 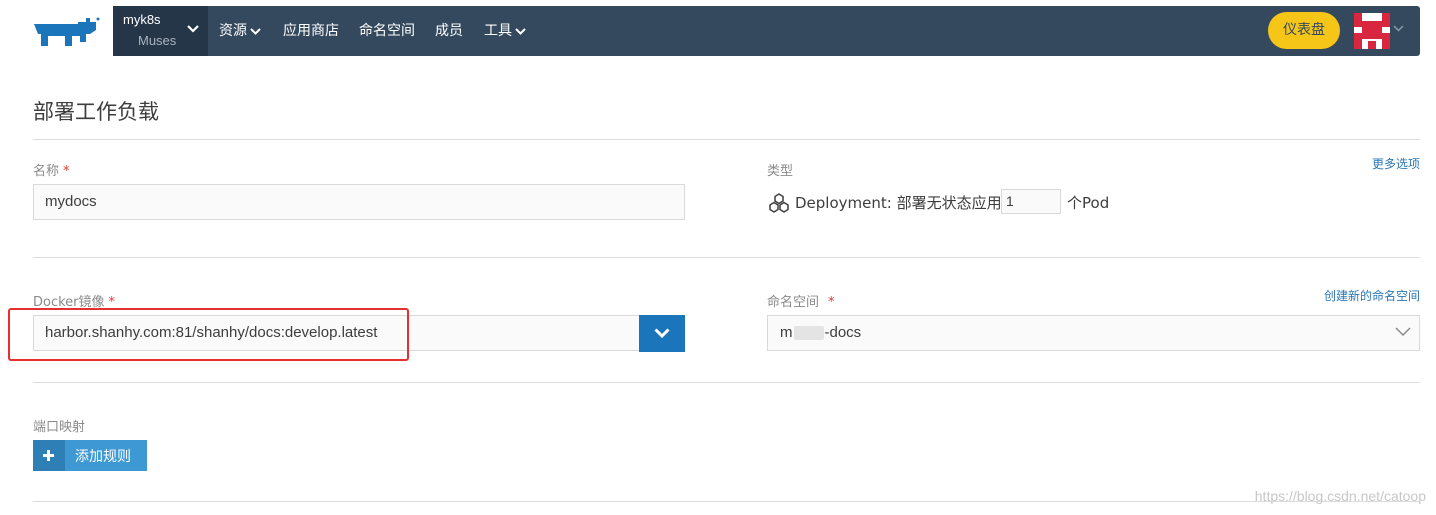 I want to click on nav-item-tools: 工具, so click(x=505, y=31).